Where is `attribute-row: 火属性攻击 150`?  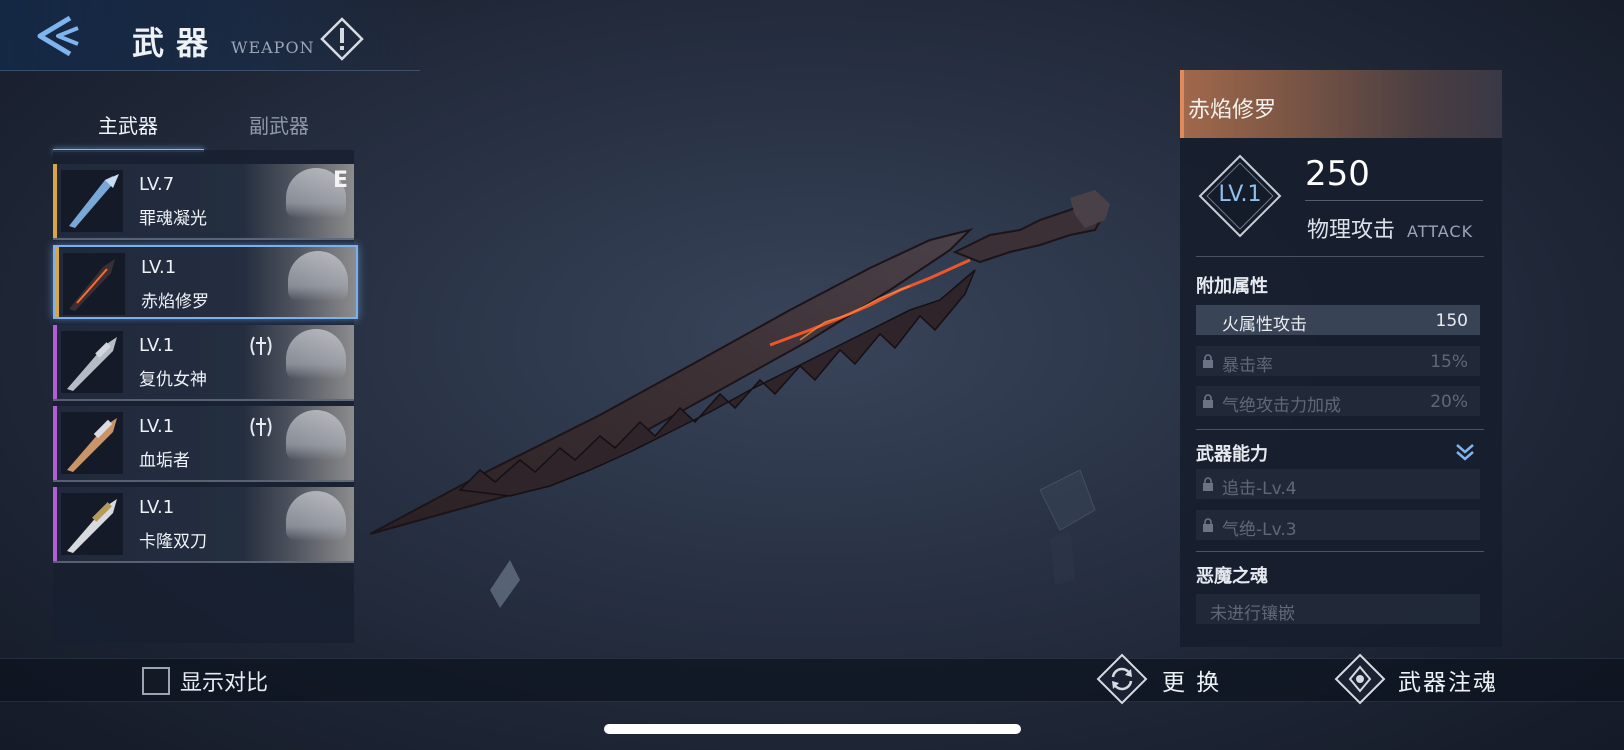
attribute-row: 火属性攻击 150 is located at coordinates (1338, 320).